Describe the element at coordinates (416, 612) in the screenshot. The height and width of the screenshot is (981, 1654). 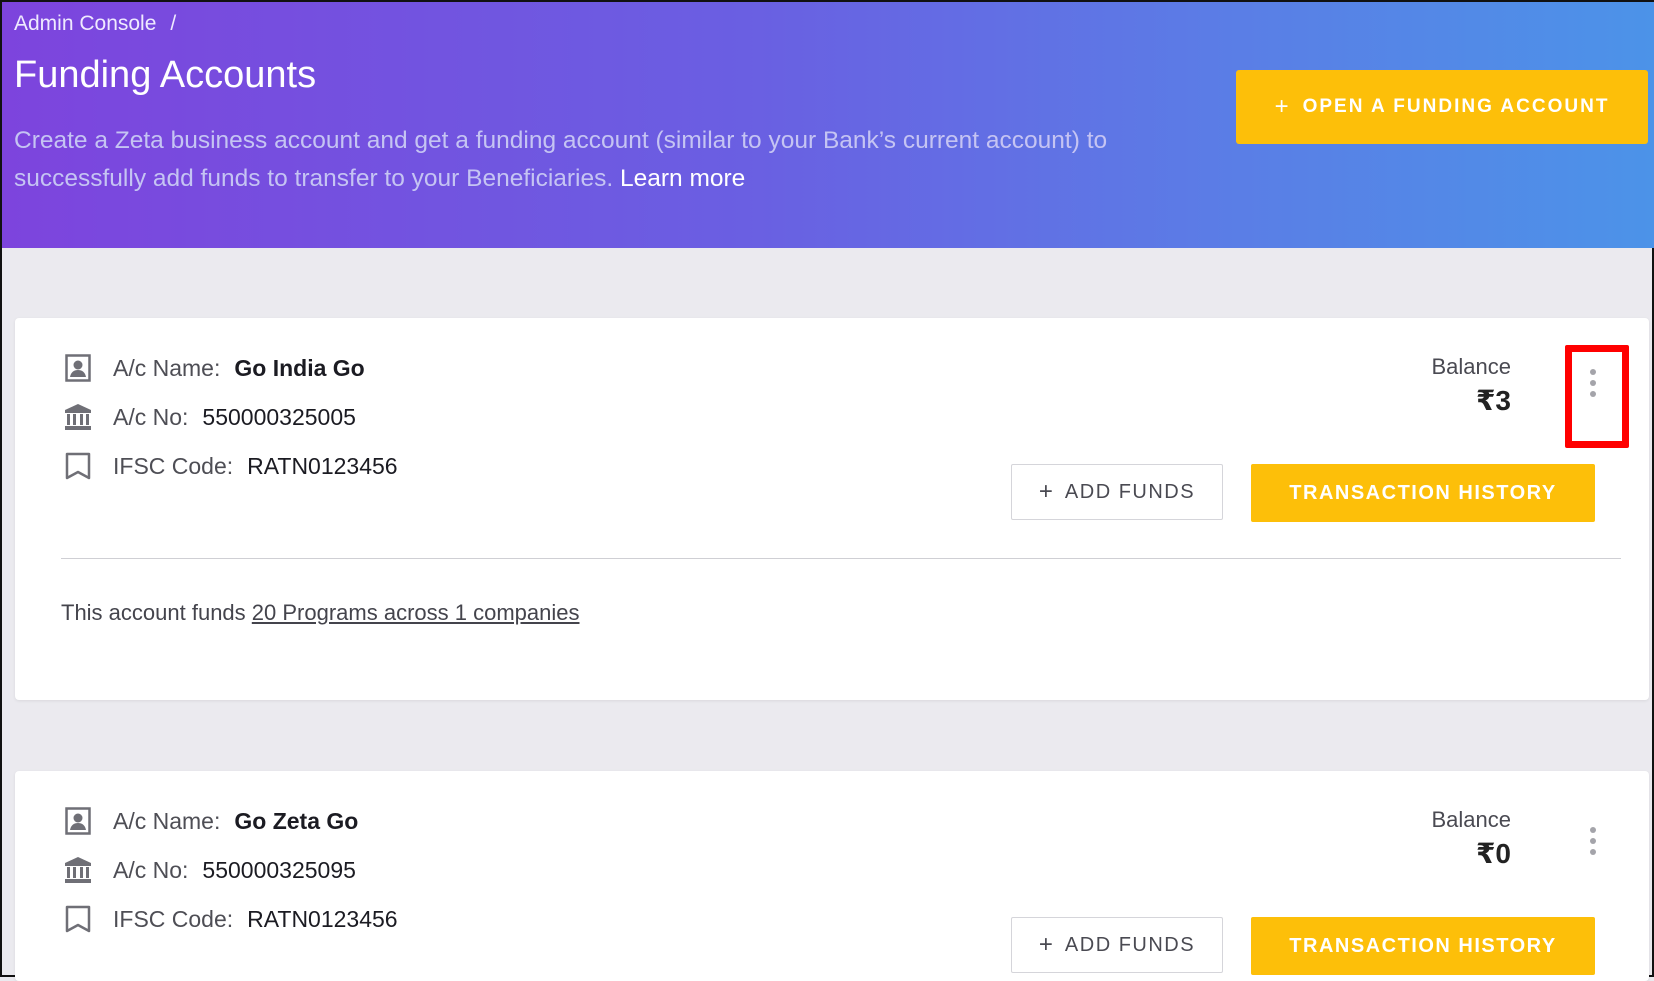
I see `programs-link: 20 Programs across 1 companies` at that location.